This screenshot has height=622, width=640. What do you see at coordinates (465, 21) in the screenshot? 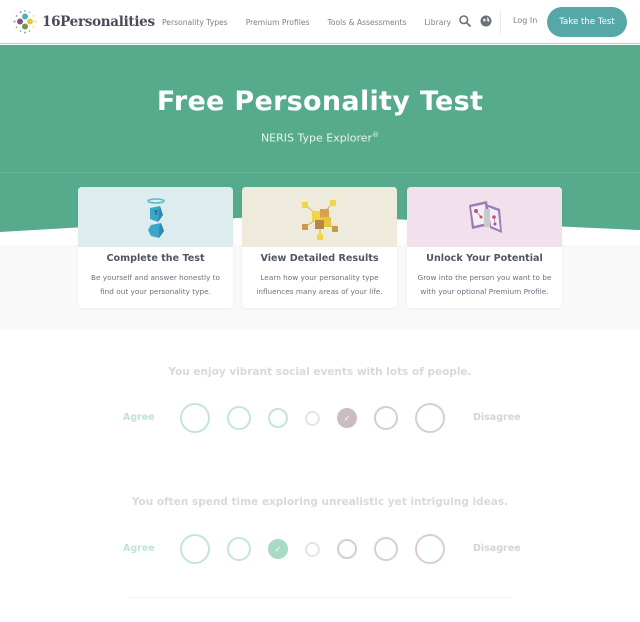
I see `search-icon` at bounding box center [465, 21].